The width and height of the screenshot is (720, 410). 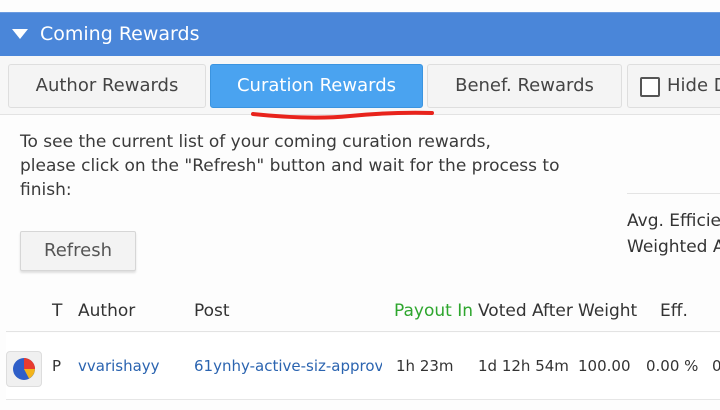 I want to click on weighted-label: Weighted A, so click(x=673, y=247).